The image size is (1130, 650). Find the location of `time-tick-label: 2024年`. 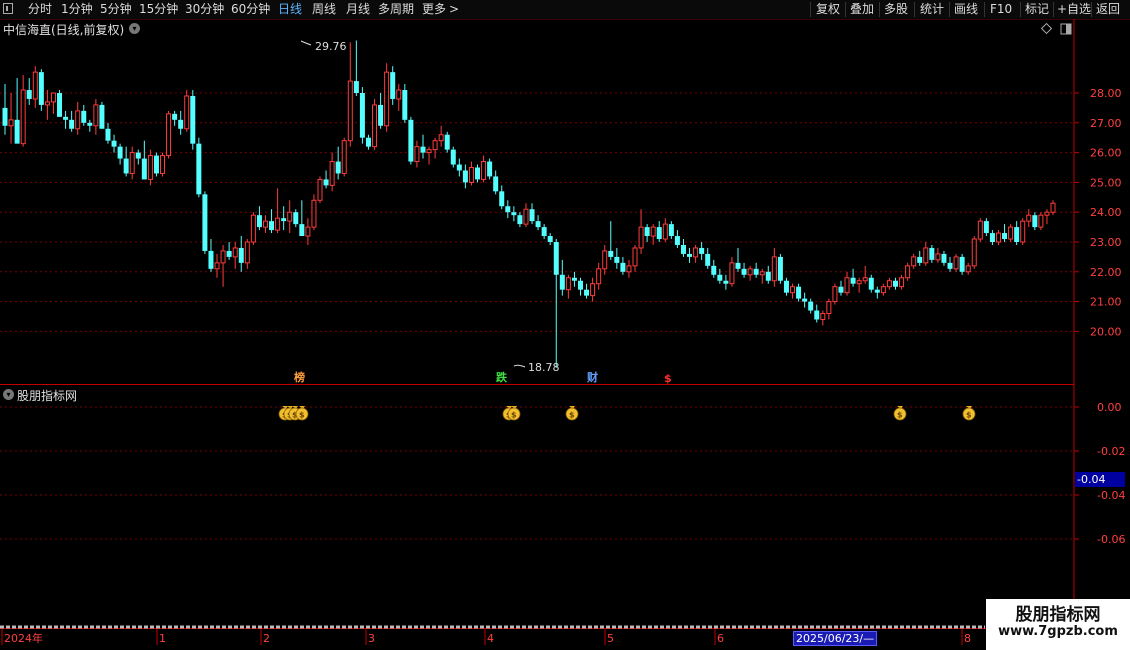

time-tick-label: 2024年 is located at coordinates (23, 638).